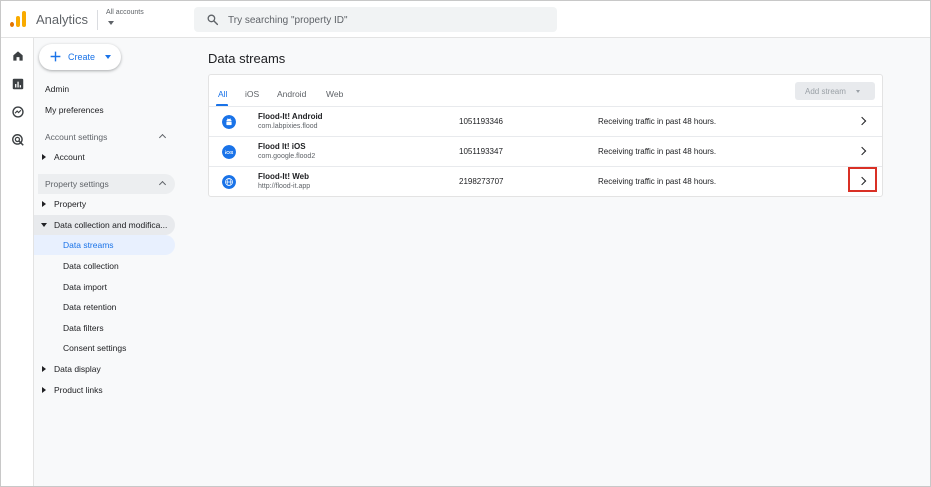  What do you see at coordinates (77, 369) in the screenshot?
I see `sidebar-item-label: Data display` at bounding box center [77, 369].